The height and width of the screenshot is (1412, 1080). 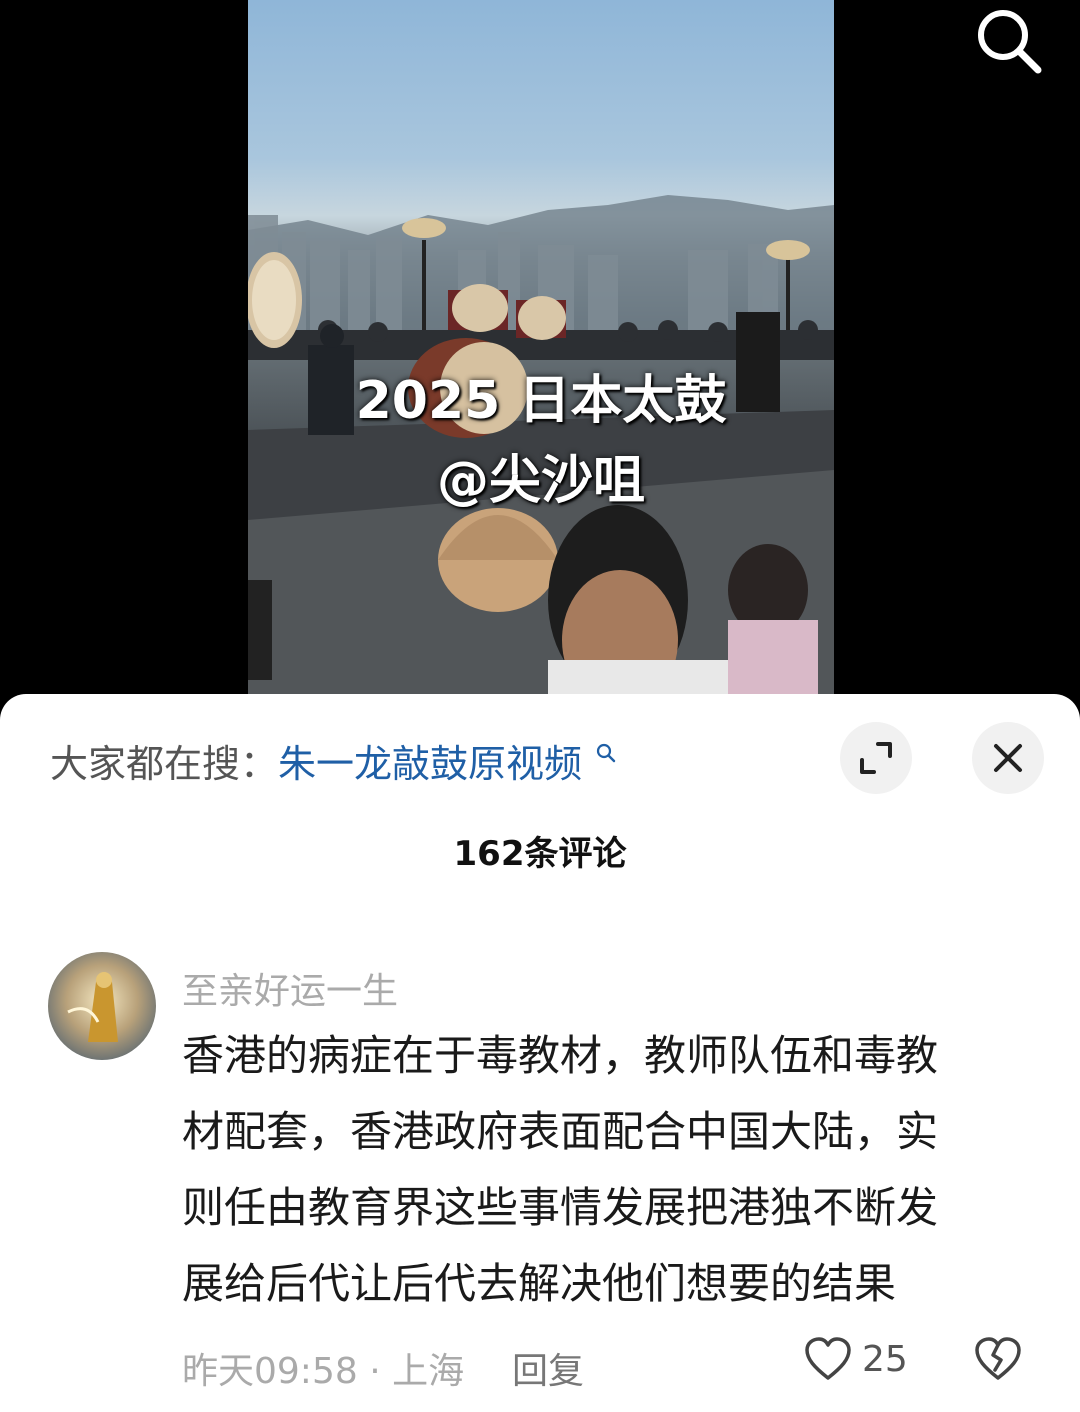 I want to click on video-overlay-title: 2025 日本太鼓, so click(x=541, y=401).